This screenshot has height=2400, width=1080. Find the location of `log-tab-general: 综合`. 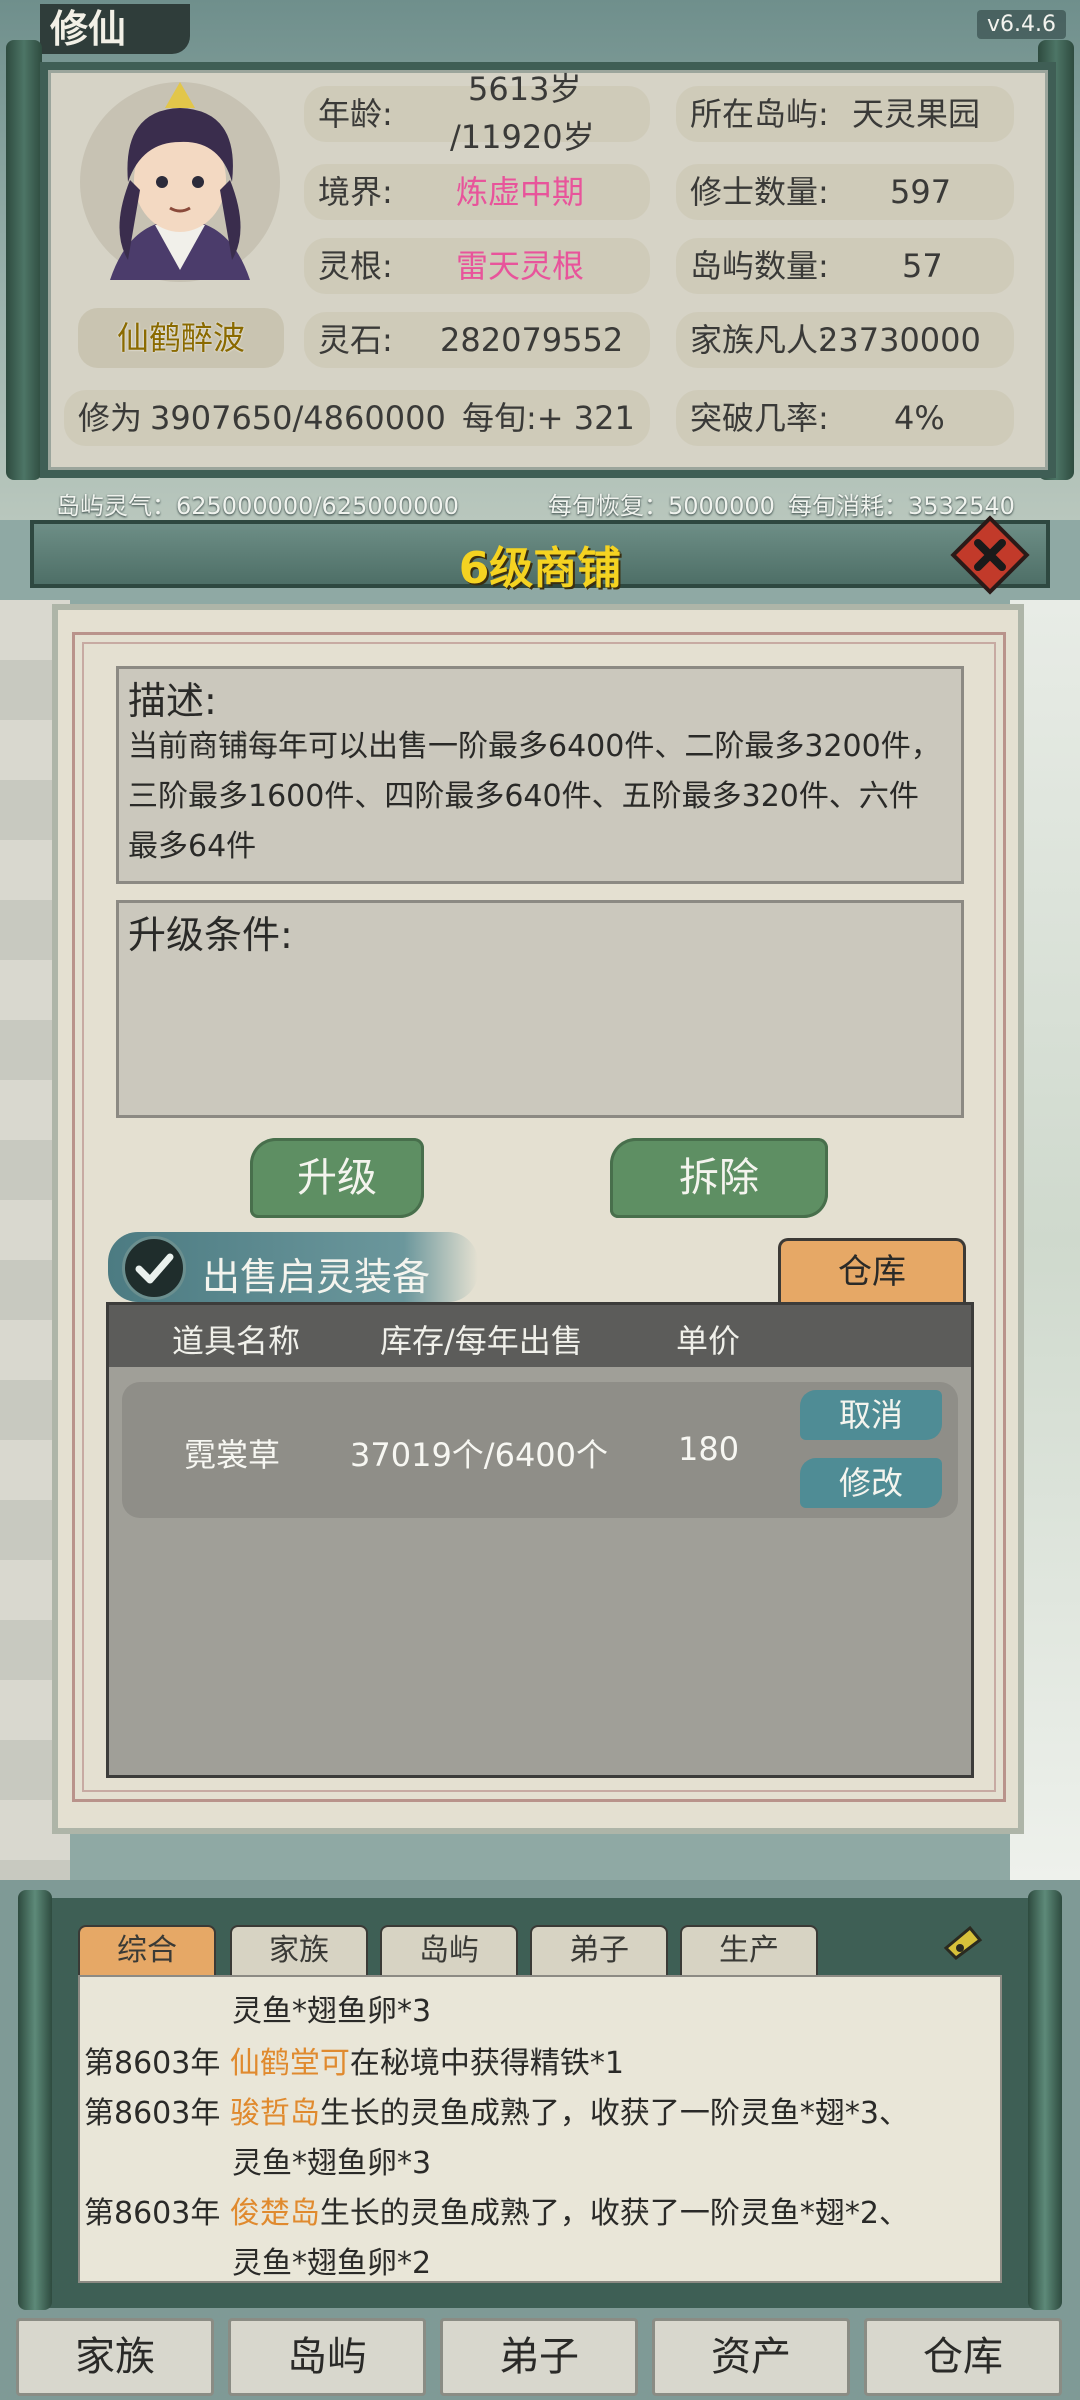

log-tab-general: 综合 is located at coordinates (147, 1950).